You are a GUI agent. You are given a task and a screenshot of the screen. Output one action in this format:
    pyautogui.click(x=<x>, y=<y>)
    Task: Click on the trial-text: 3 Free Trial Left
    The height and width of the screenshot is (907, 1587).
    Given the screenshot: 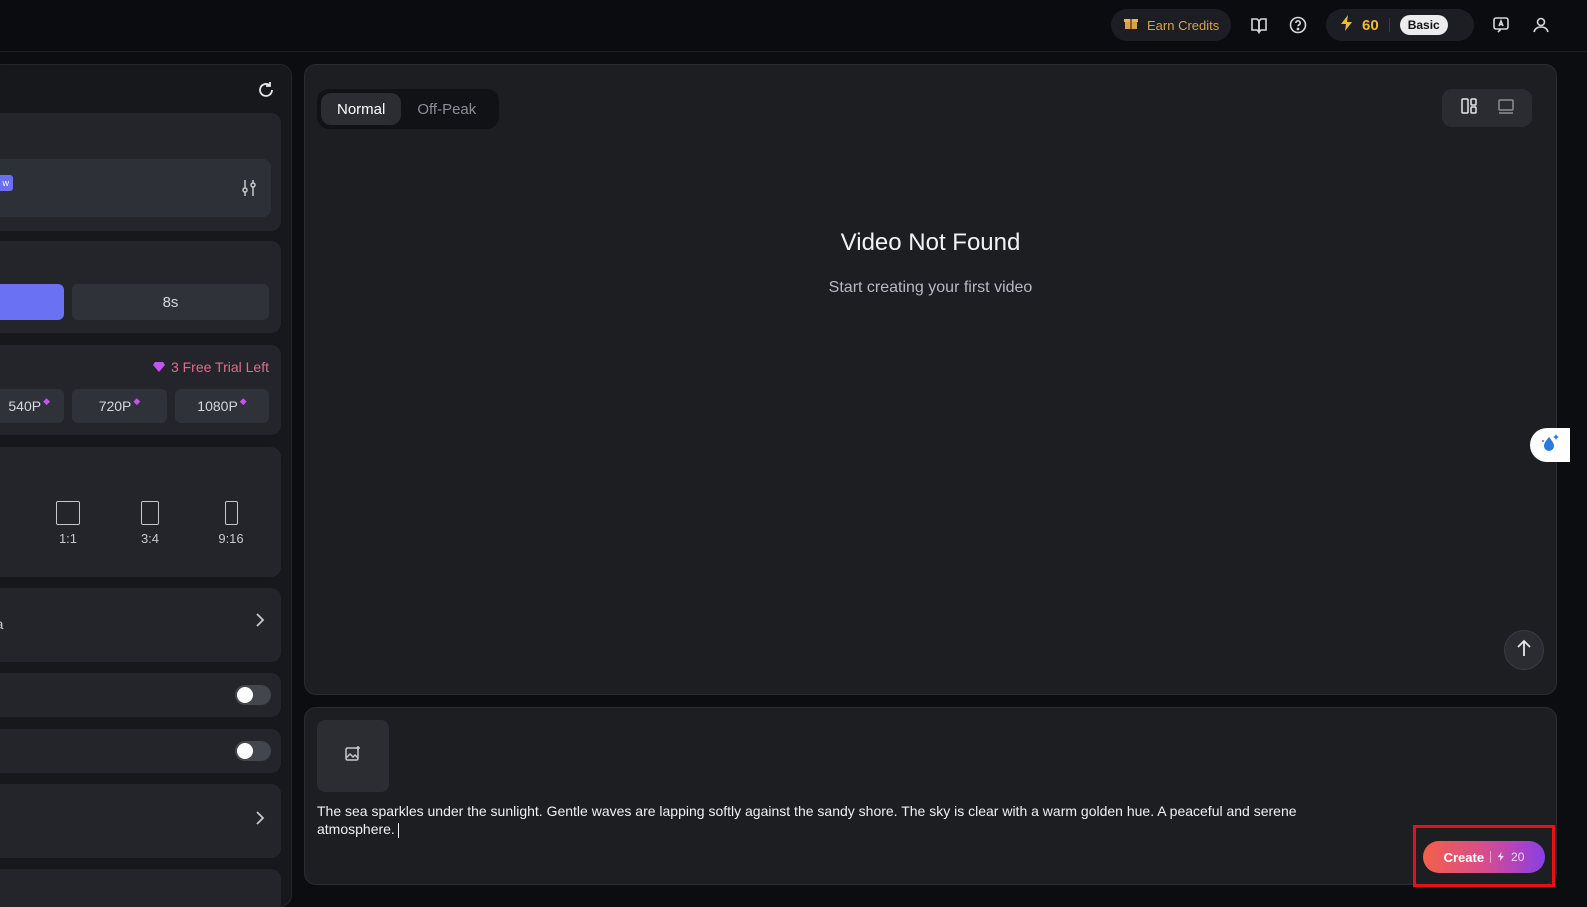 What is the action you would take?
    pyautogui.click(x=219, y=367)
    